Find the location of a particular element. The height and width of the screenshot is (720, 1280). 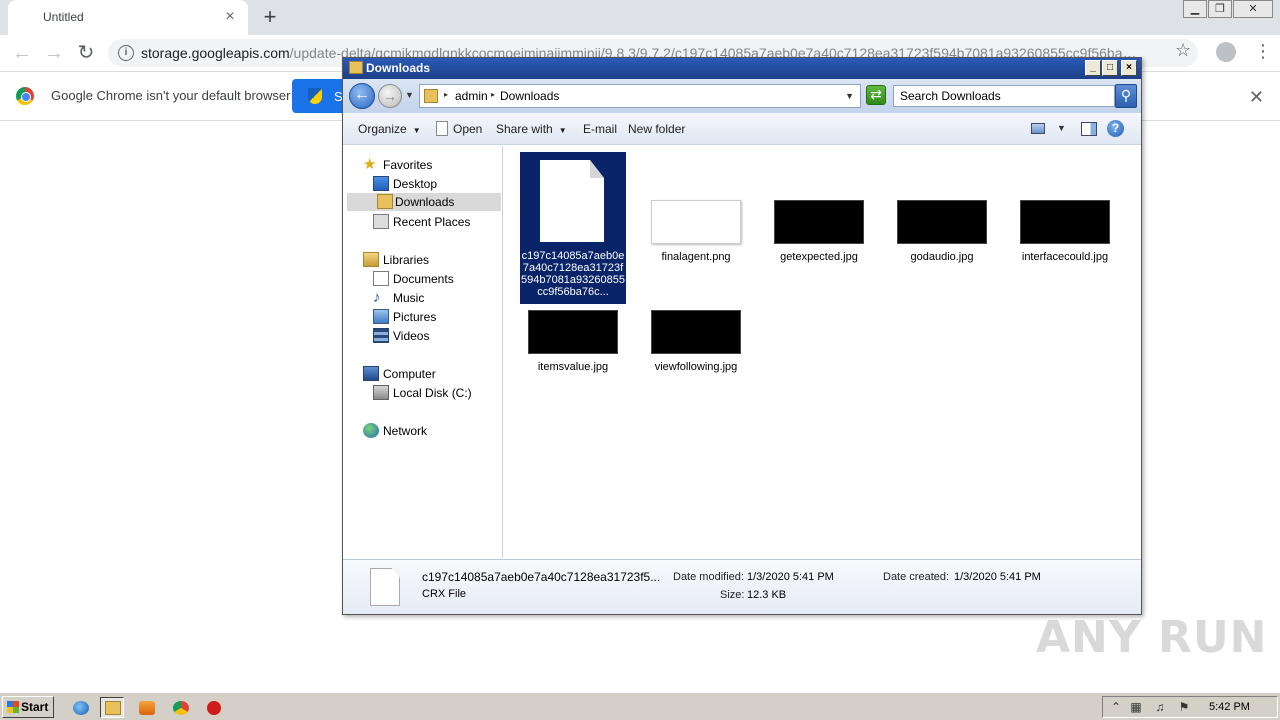

nav-music: ♪ Music is located at coordinates (437, 298).